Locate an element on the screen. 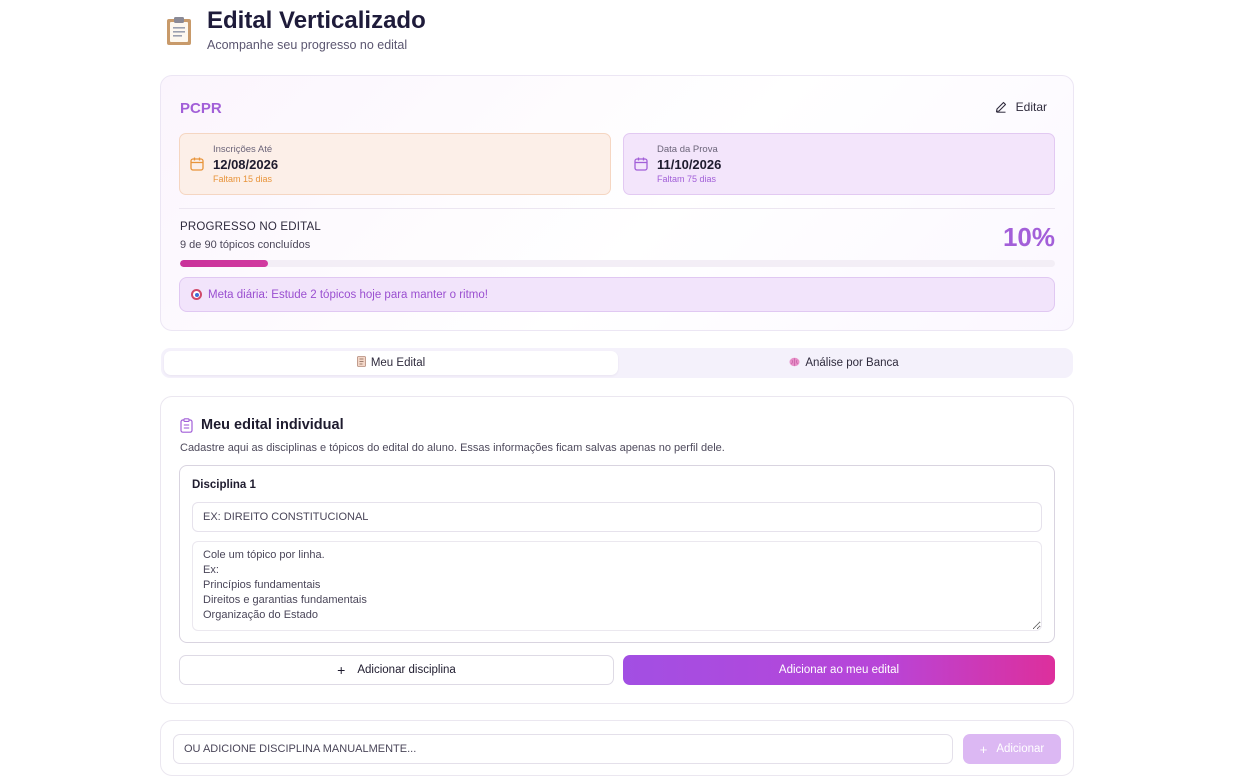 This screenshot has width=1242, height=780. tab-label: Análise por Banca is located at coordinates (852, 363).